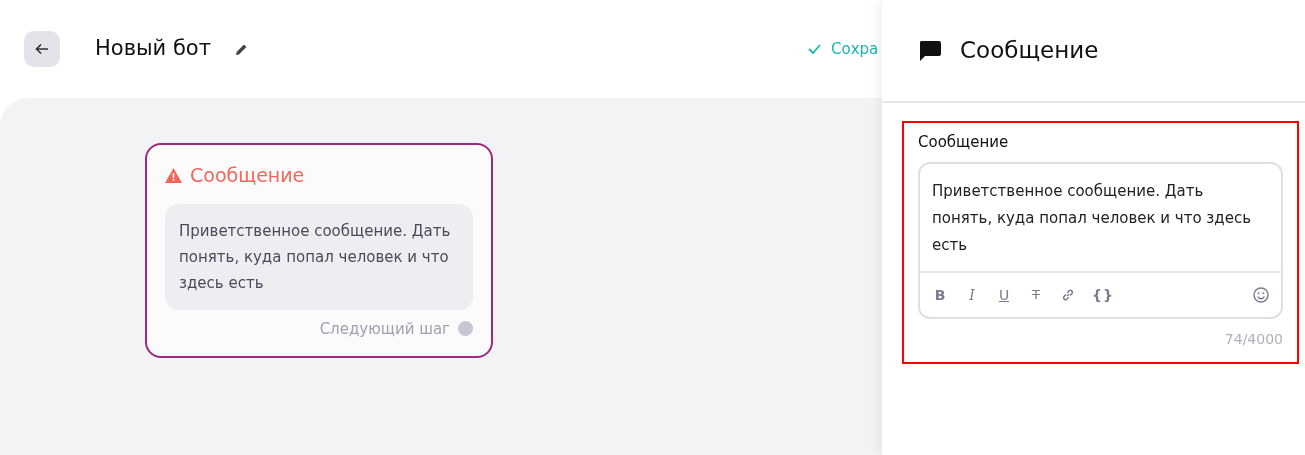 The width and height of the screenshot is (1305, 455). I want to click on pencil-icon, so click(241, 49).